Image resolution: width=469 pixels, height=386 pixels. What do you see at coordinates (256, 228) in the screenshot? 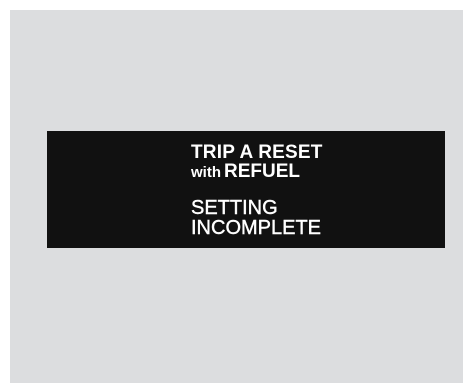
I see `incomplete-label: INCOMPLETE` at bounding box center [256, 228].